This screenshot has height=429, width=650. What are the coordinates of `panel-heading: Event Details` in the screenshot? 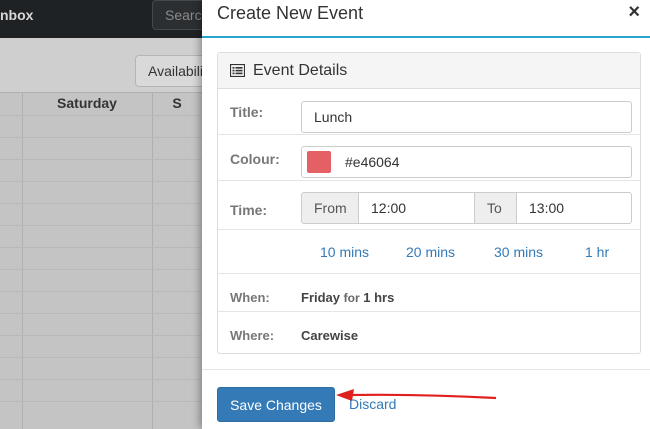 It's located at (429, 71).